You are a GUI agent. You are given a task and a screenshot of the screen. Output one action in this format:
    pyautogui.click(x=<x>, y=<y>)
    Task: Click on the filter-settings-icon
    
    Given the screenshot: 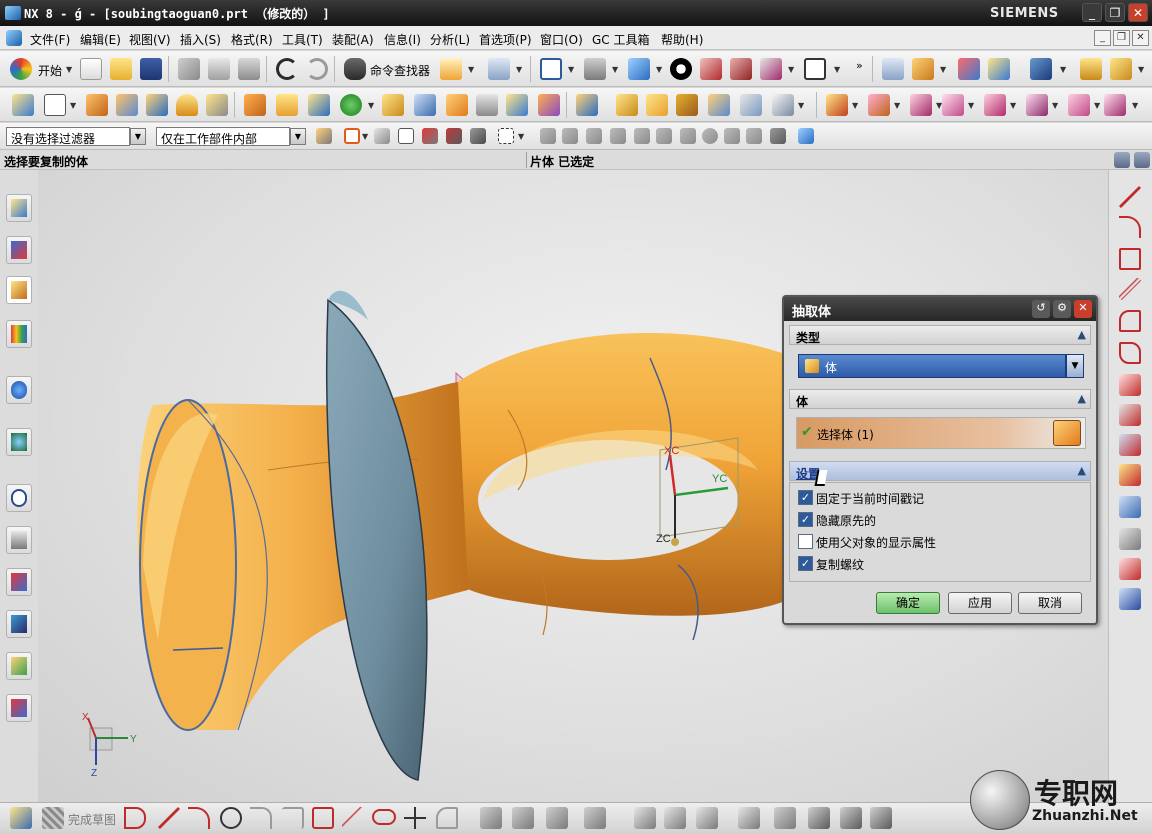 What is the action you would take?
    pyautogui.click(x=324, y=136)
    